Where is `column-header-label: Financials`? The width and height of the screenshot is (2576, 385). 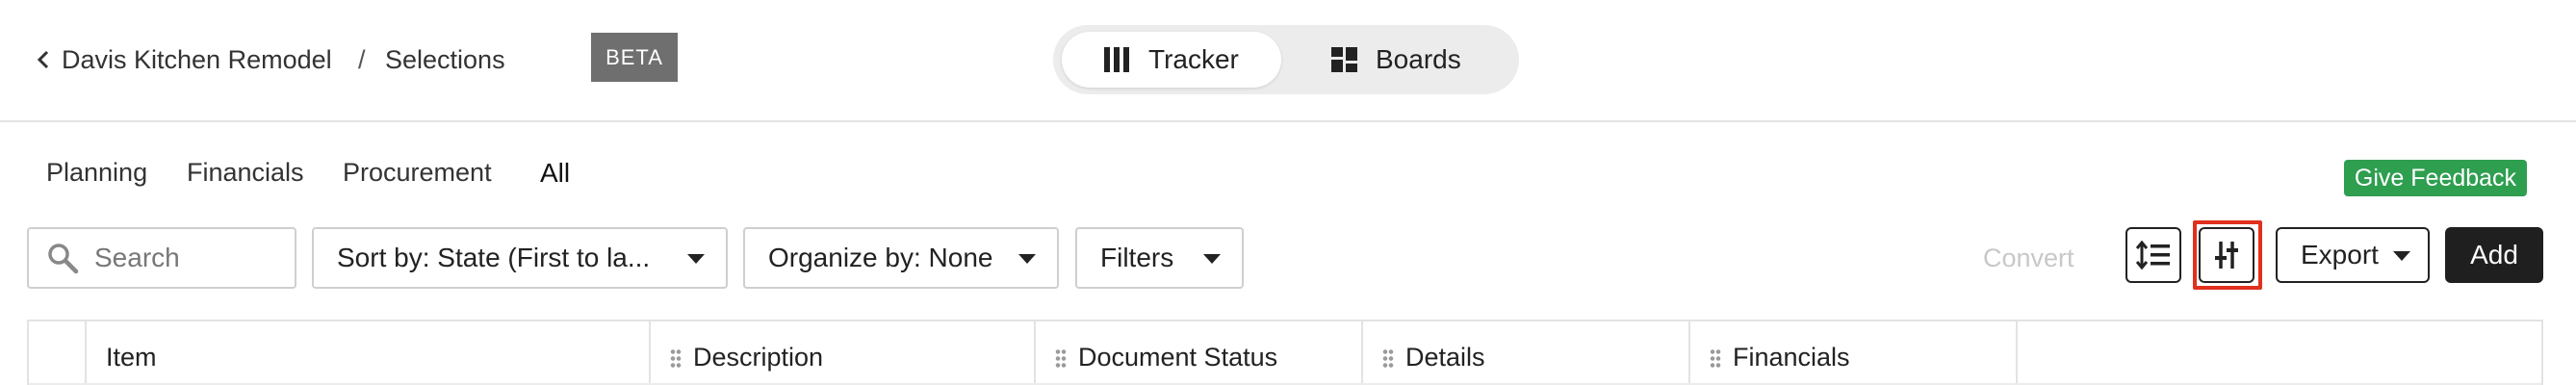
column-header-label: Financials is located at coordinates (1792, 357).